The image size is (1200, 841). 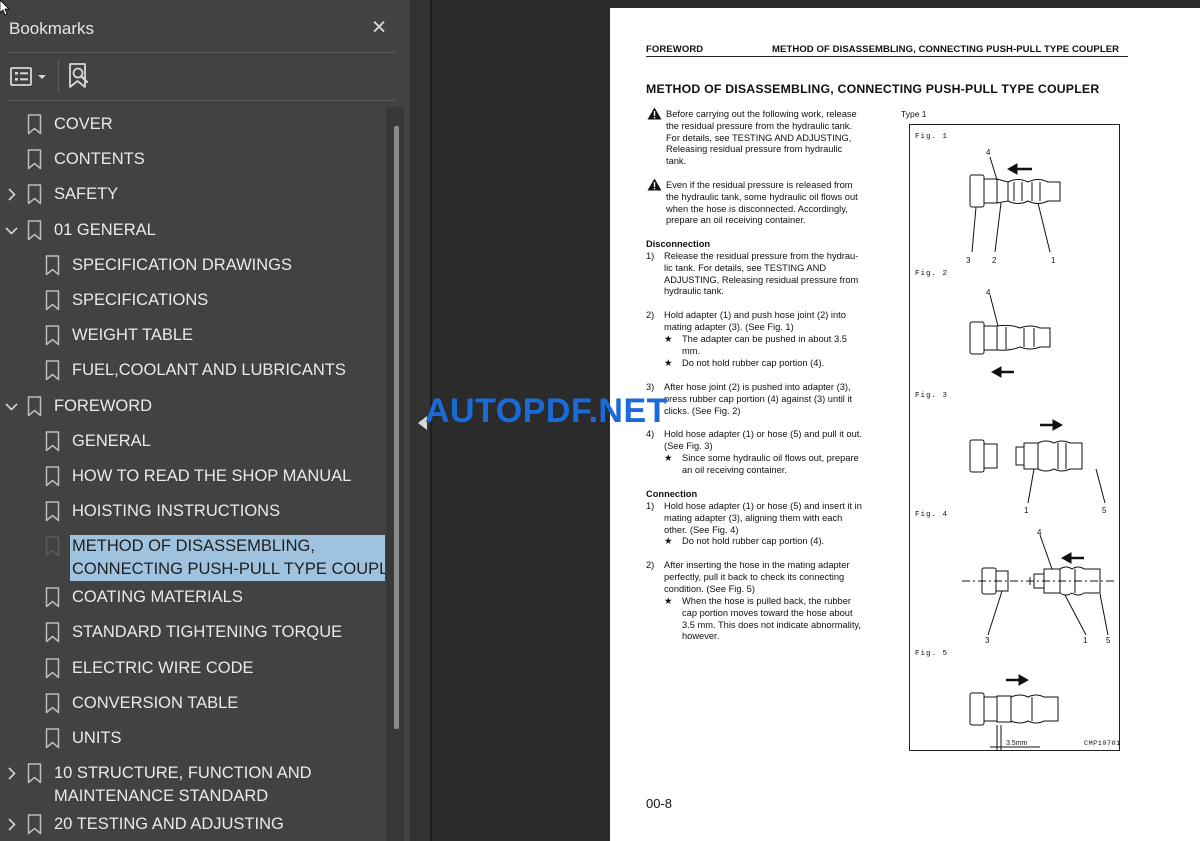 I want to click on bookmark-item: HOW TO READ THE SHOP MANUAL, so click(x=192, y=476).